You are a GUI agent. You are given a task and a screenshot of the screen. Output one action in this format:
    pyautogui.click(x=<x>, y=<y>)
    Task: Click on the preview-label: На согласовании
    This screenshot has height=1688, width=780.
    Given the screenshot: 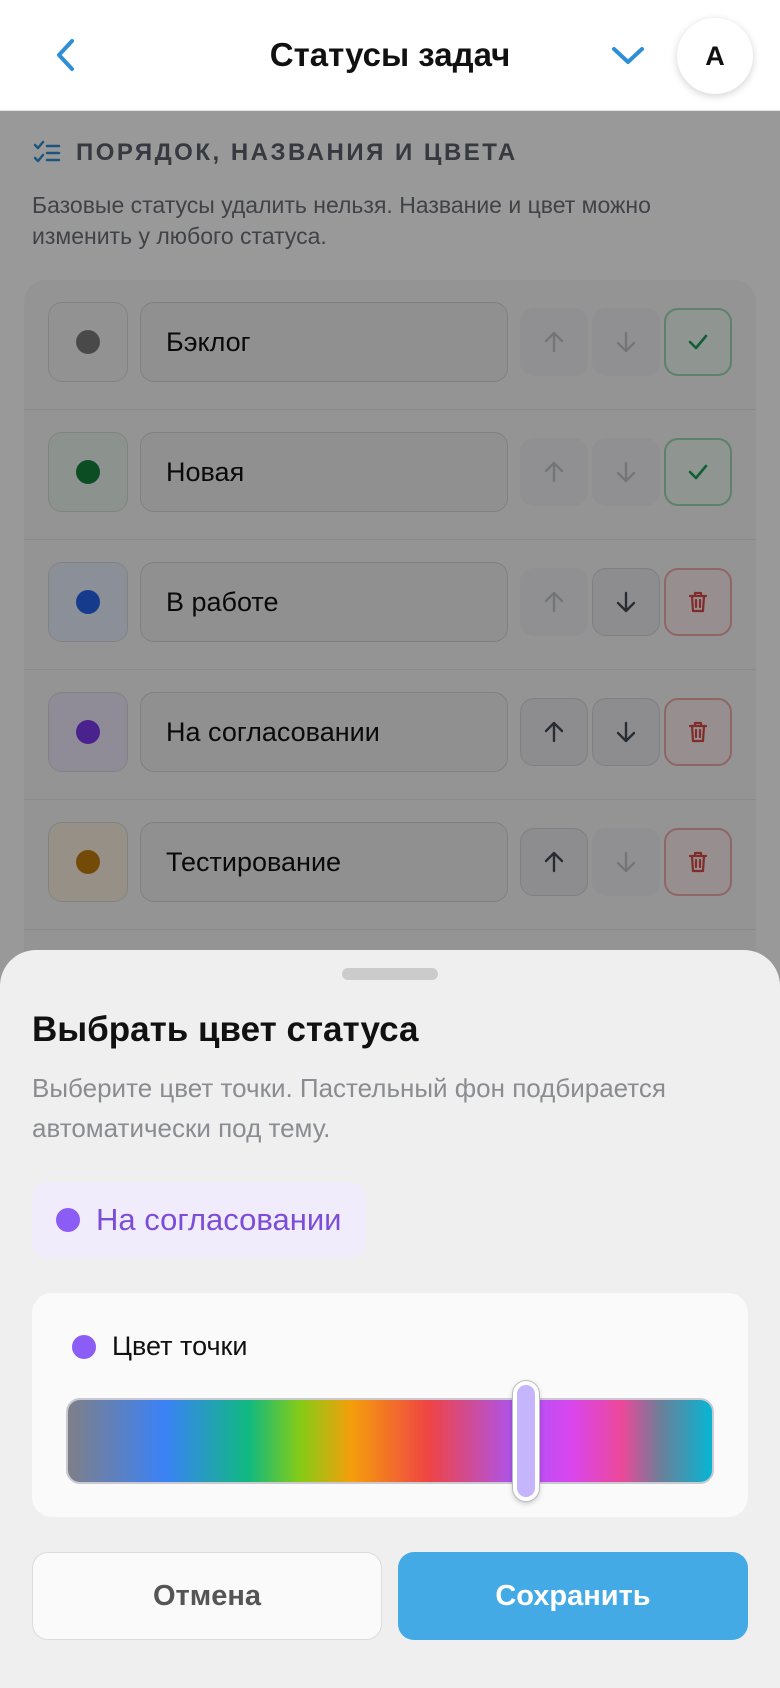 What is the action you would take?
    pyautogui.click(x=219, y=1219)
    